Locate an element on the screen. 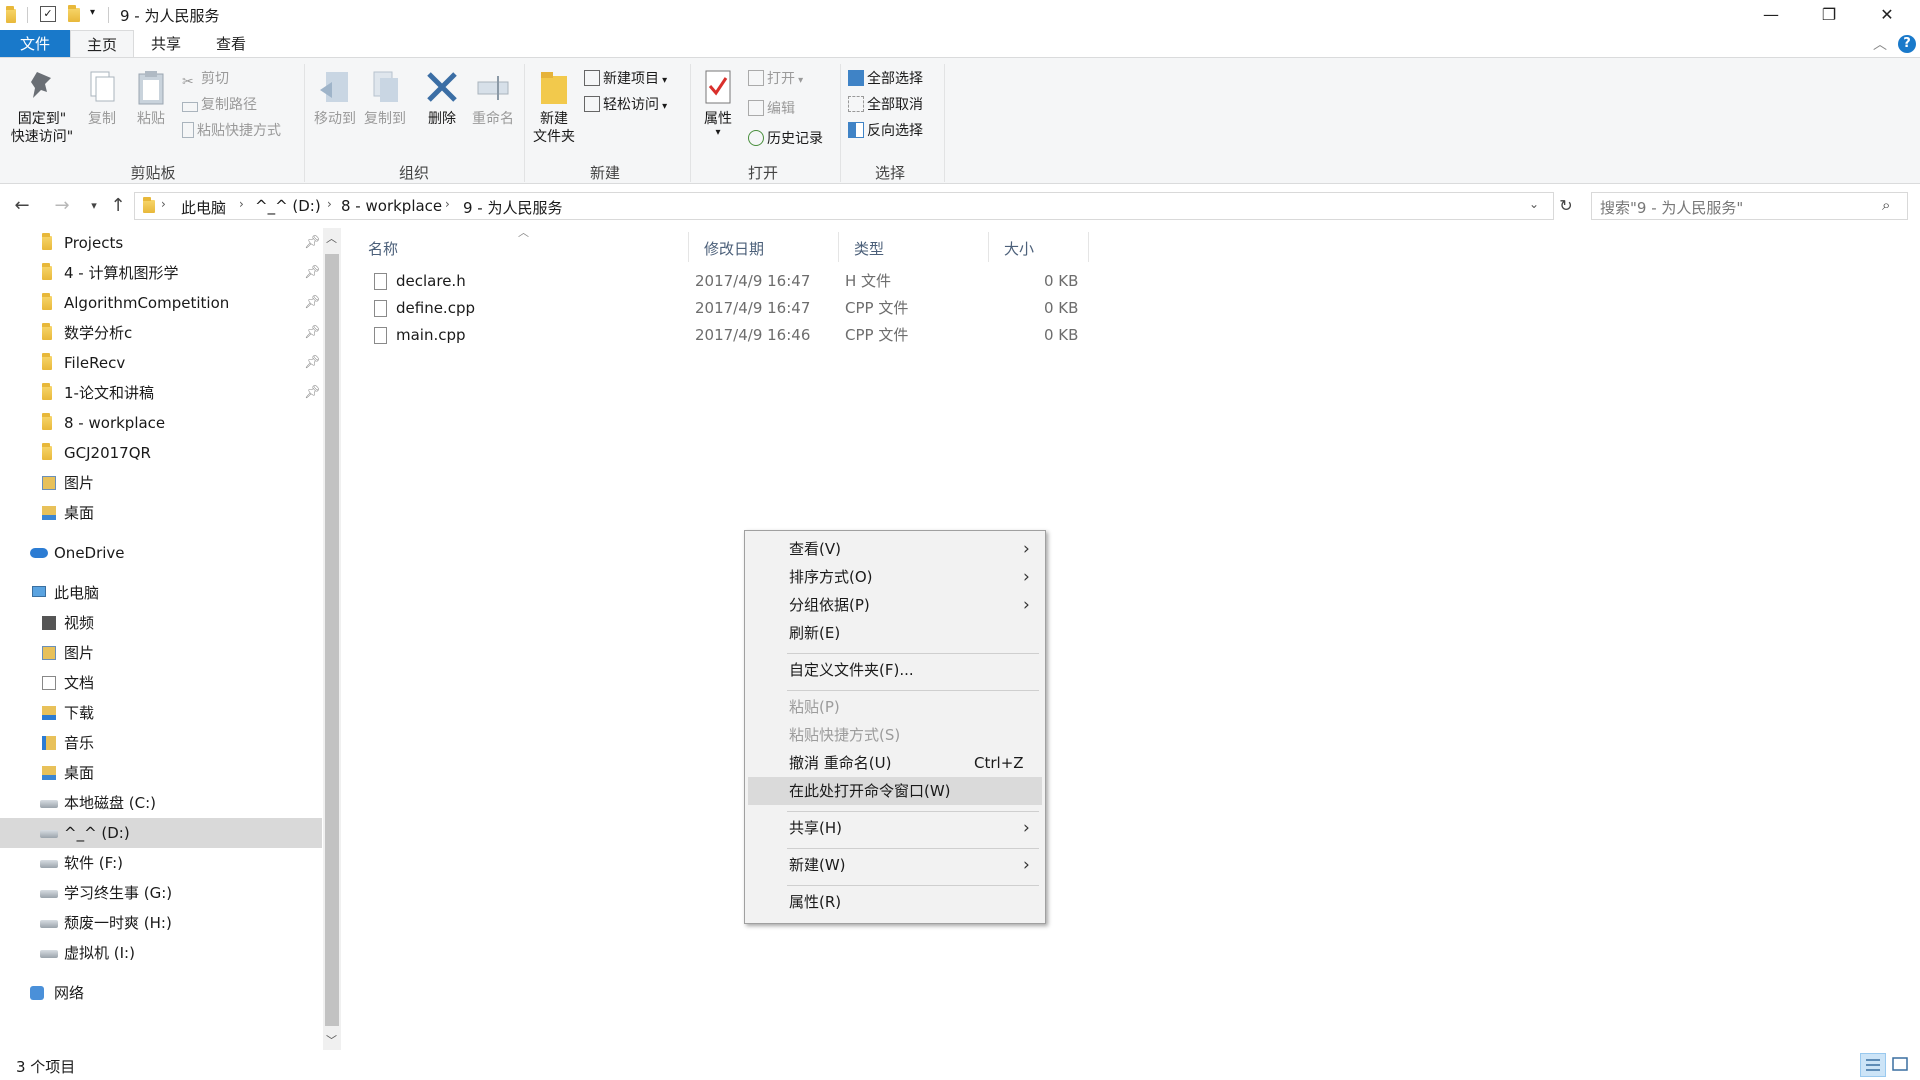 Image resolution: width=1920 pixels, height=1080 pixels. scroll-up-icon: ︿ is located at coordinates (331, 238).